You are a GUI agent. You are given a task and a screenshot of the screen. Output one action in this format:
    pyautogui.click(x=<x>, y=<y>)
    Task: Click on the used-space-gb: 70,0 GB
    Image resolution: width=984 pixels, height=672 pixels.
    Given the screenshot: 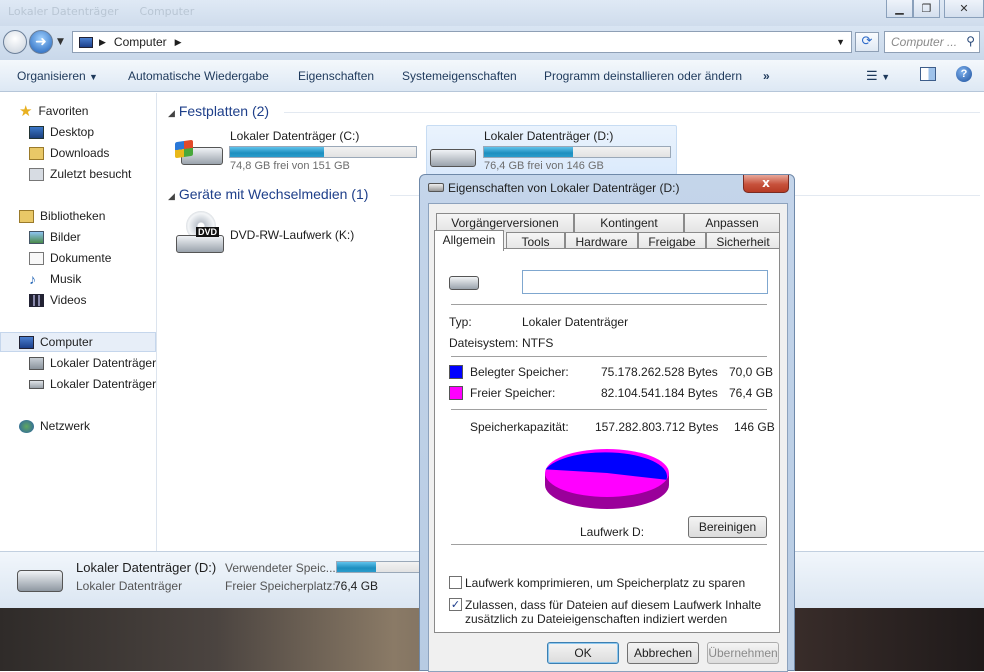 What is the action you would take?
    pyautogui.click(x=751, y=372)
    